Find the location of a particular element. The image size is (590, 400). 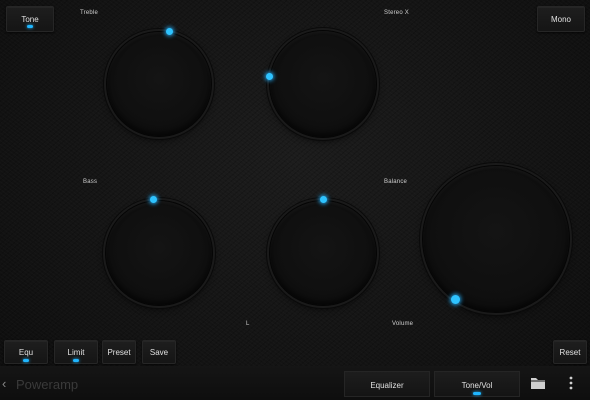

stereo-x-knob is located at coordinates (323, 84).